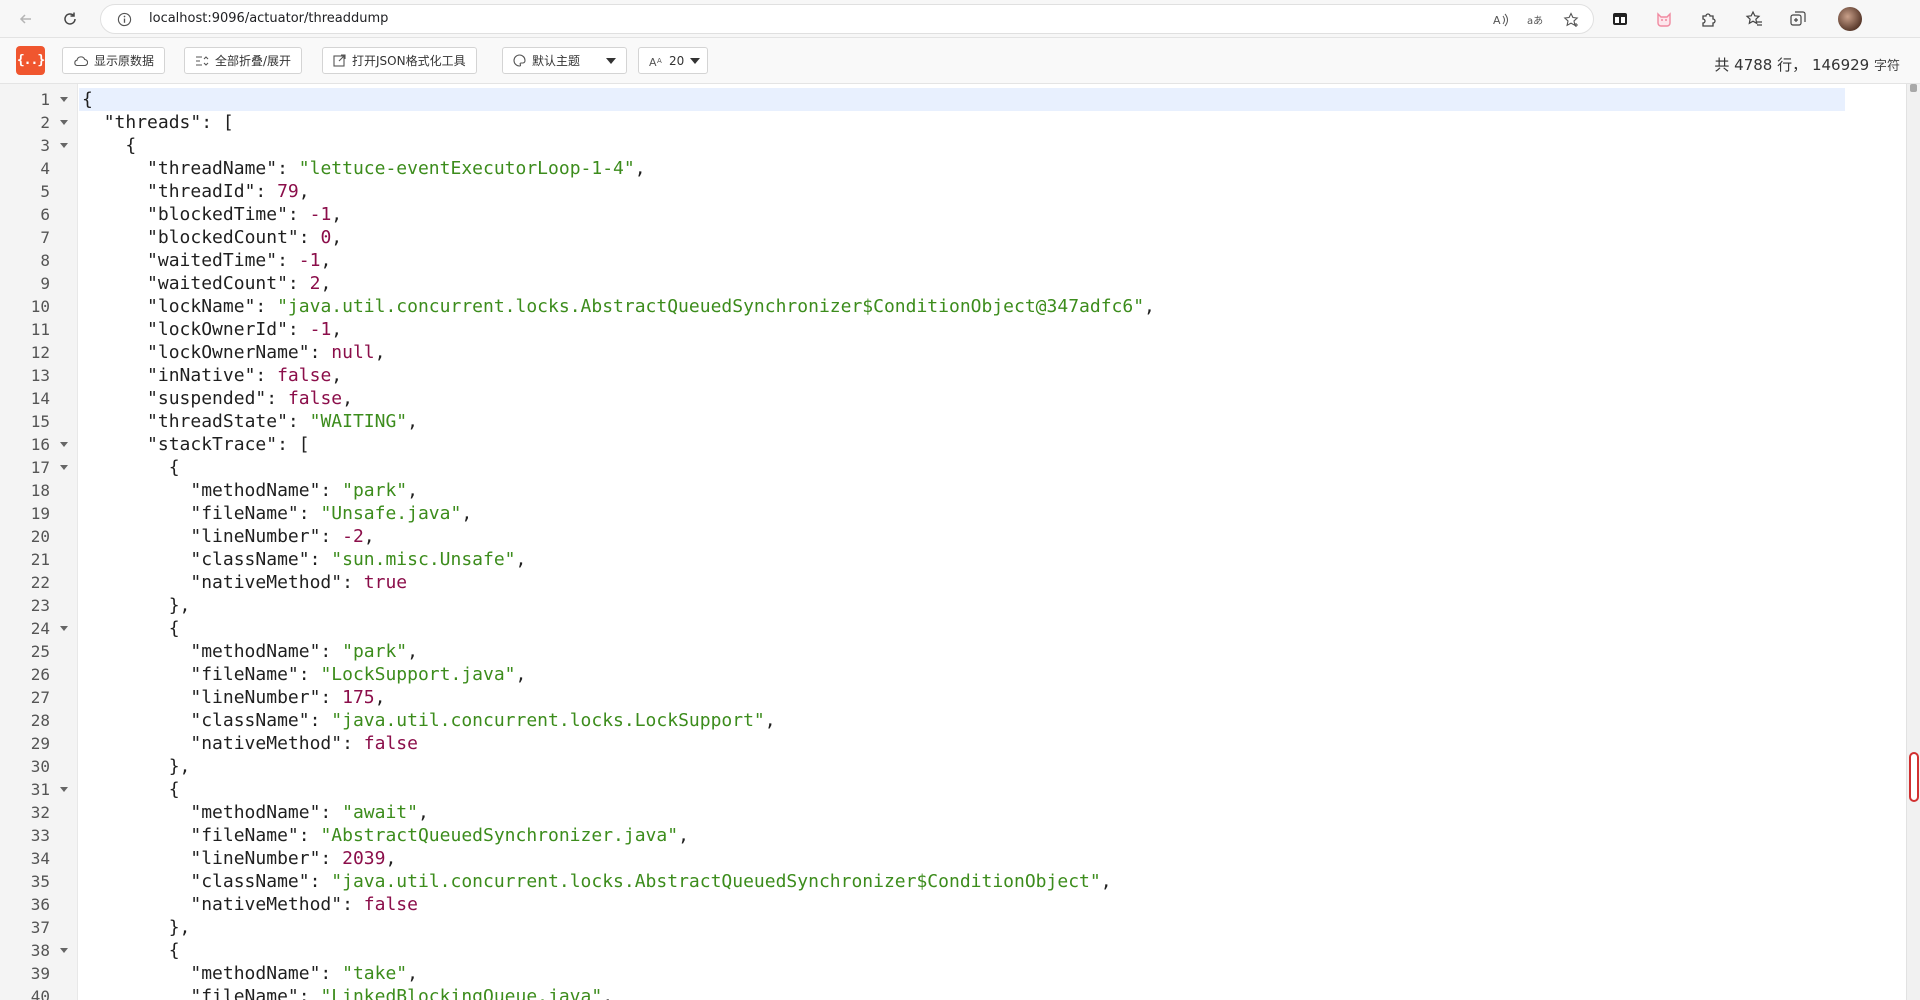 The width and height of the screenshot is (1920, 1000). Describe the element at coordinates (196, 444) in the screenshot. I see `code-line: "stackTrace": [` at that location.